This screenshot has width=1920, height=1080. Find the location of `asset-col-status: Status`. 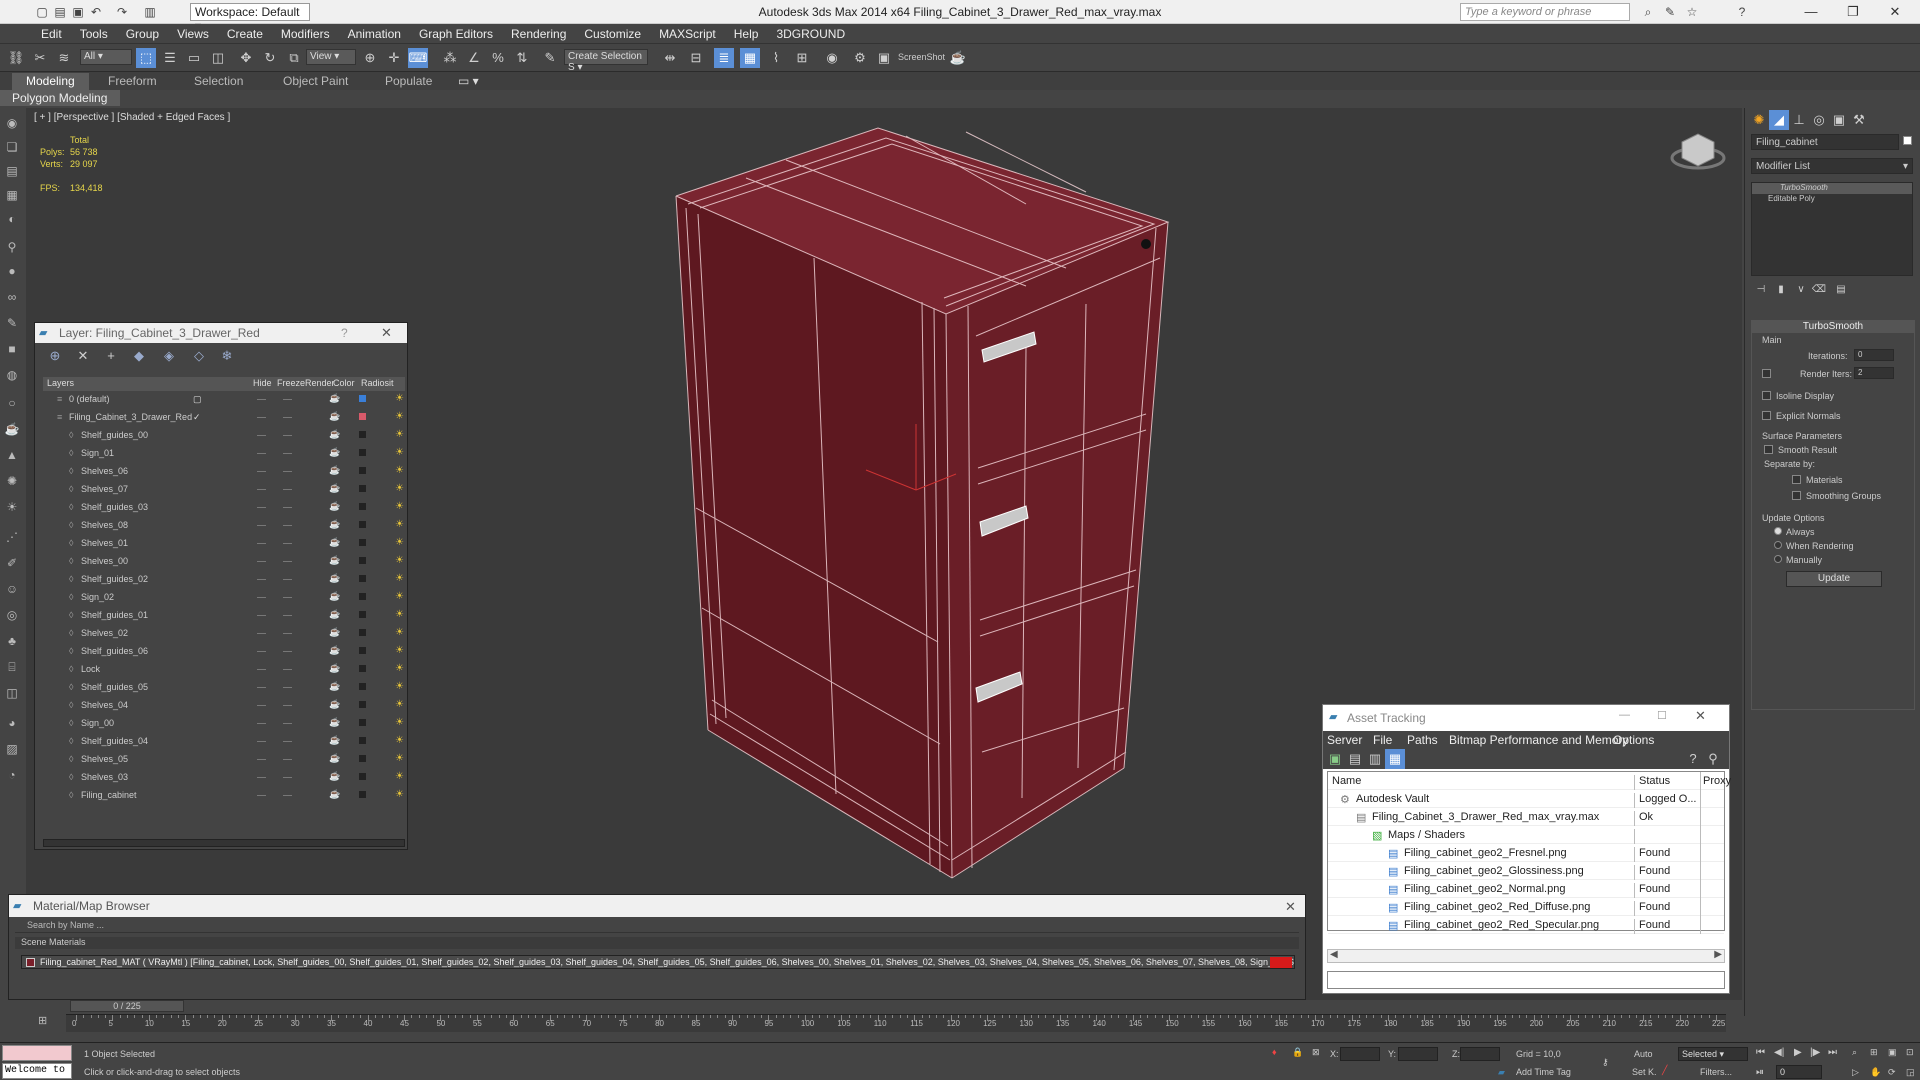

asset-col-status: Status is located at coordinates (1667, 782).